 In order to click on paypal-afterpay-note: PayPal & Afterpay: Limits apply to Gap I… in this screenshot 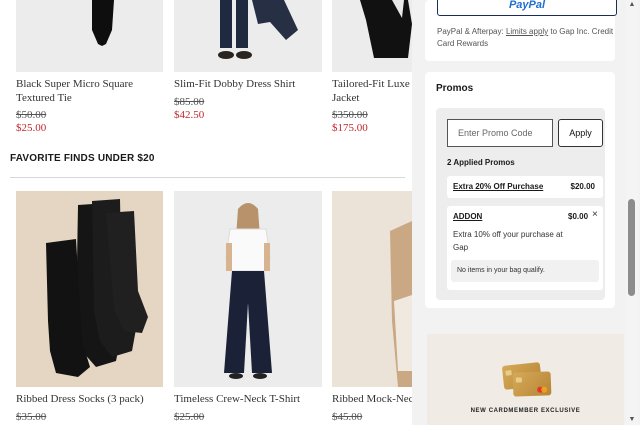, I will do `click(527, 38)`.